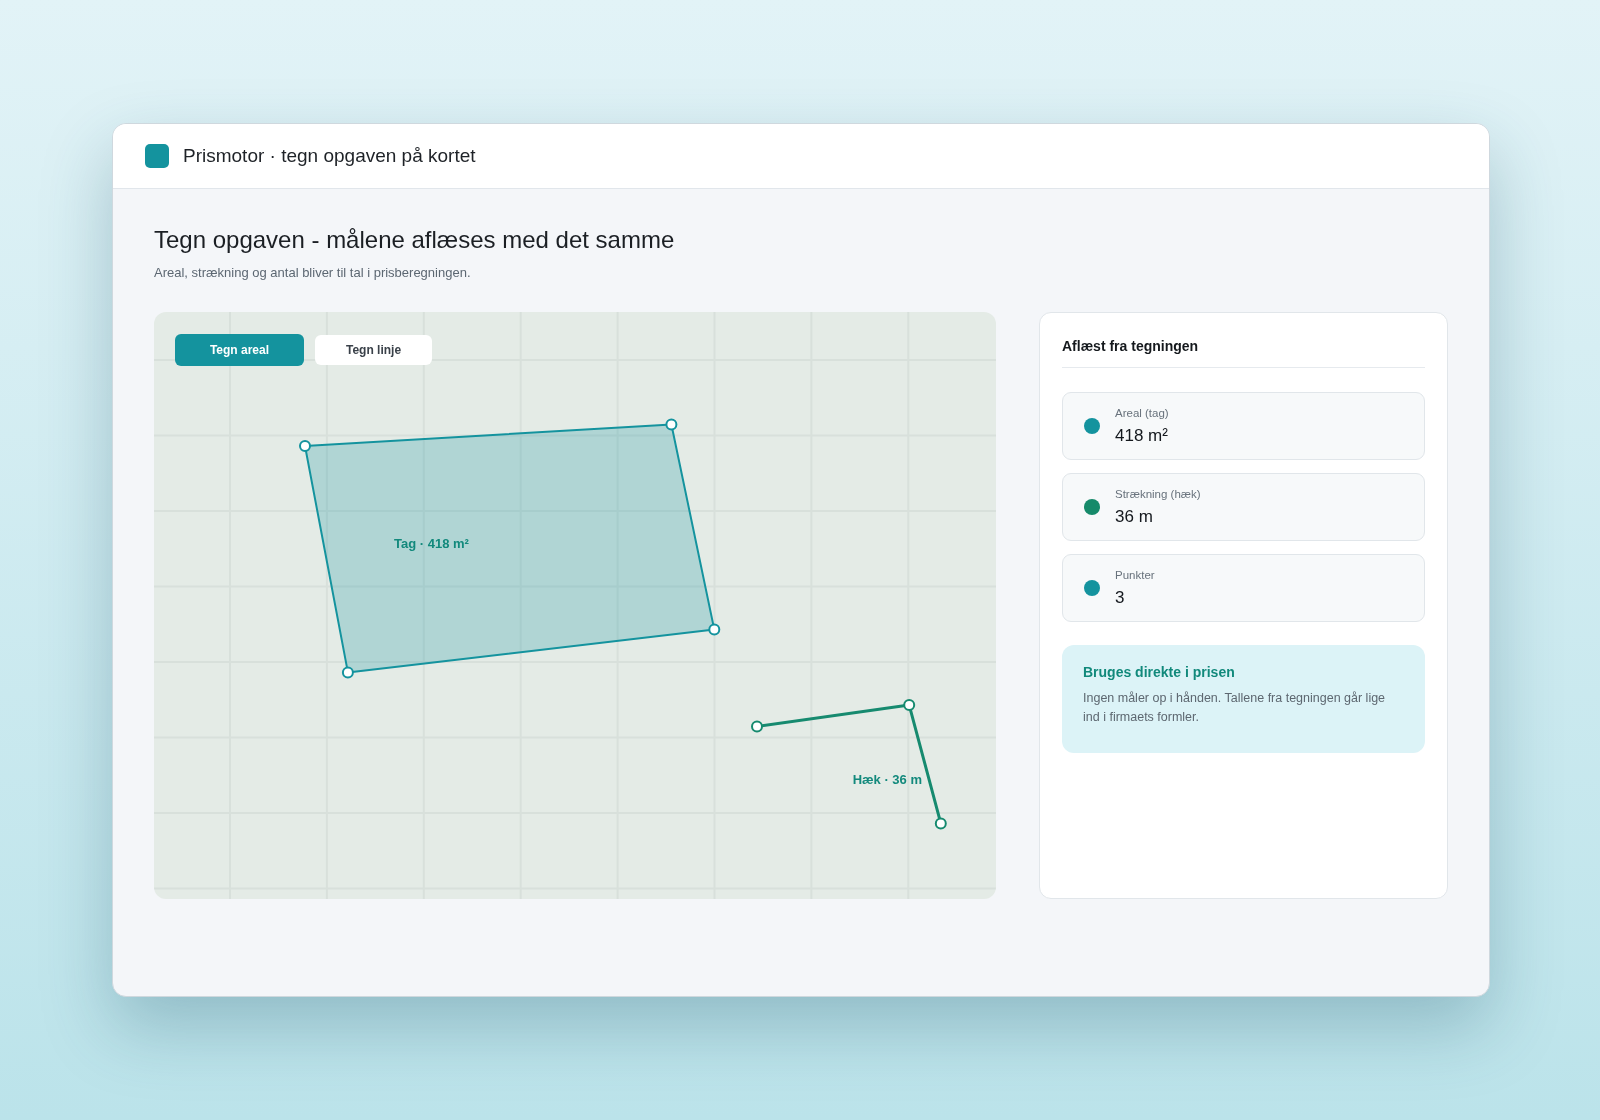  What do you see at coordinates (1159, 672) in the screenshot?
I see `note-title: Bruges direkte i prisen` at bounding box center [1159, 672].